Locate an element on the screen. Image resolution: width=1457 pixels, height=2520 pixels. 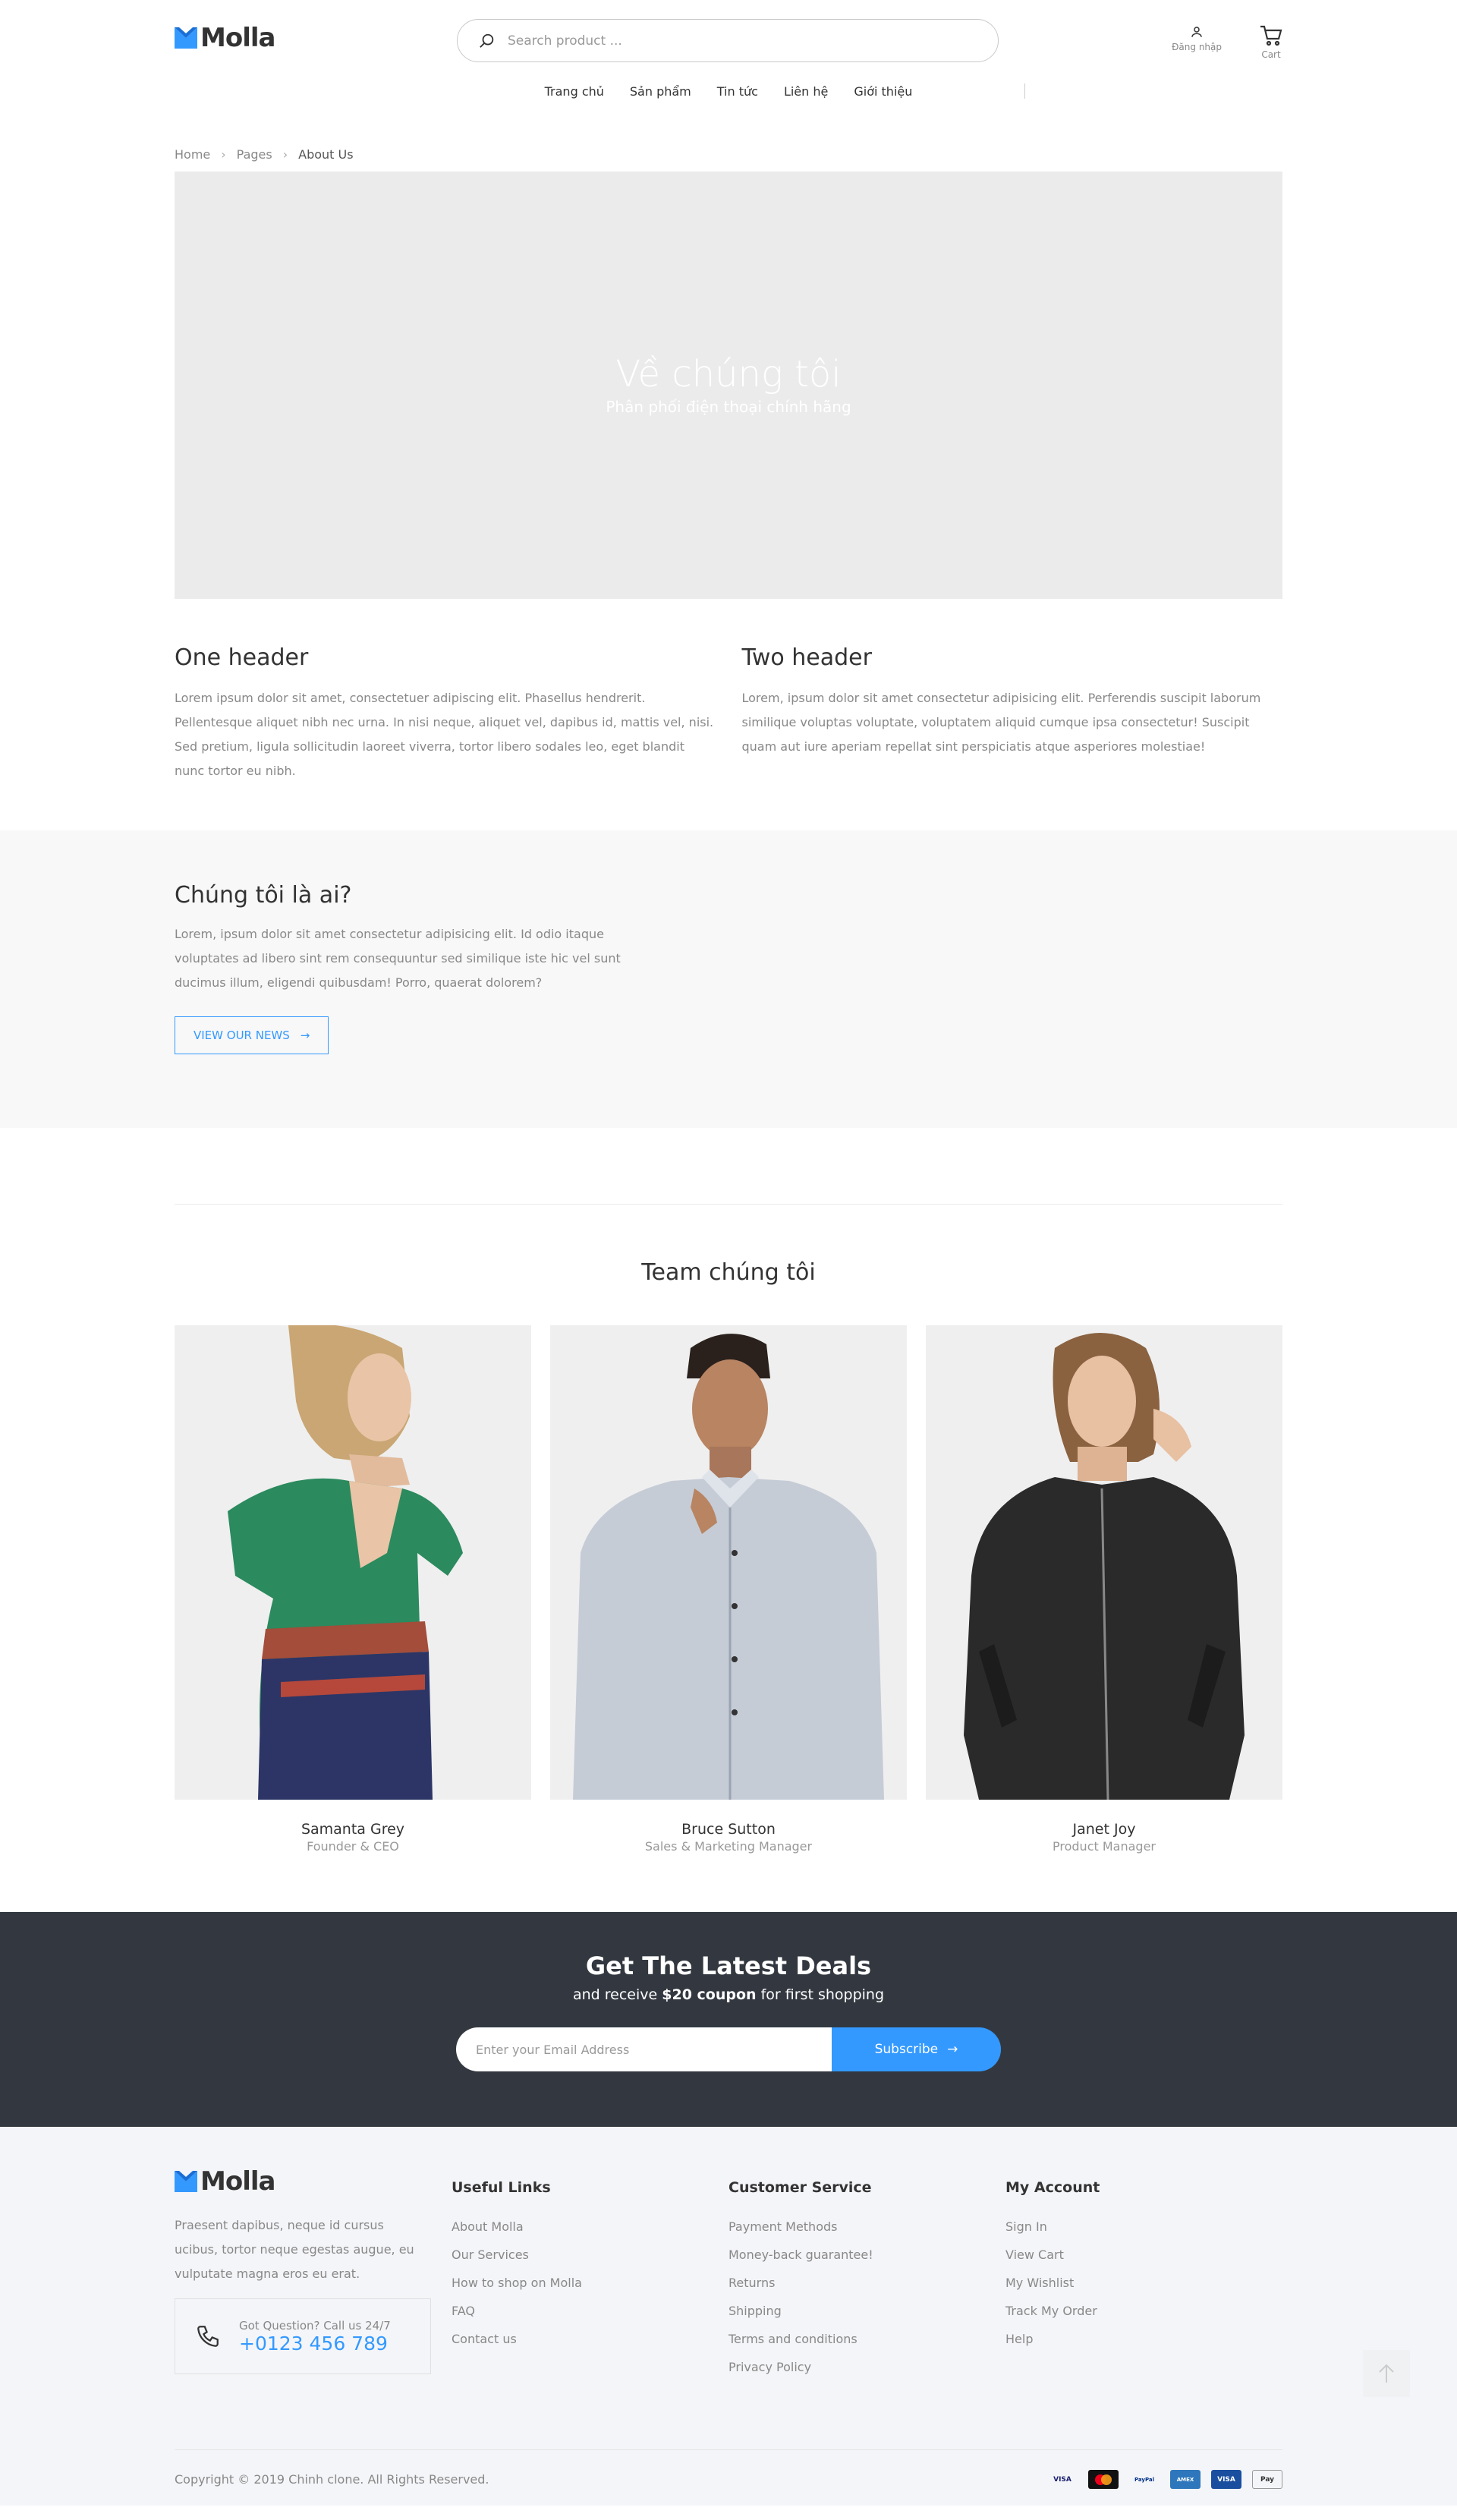
member-role: Founder & CEO is located at coordinates (353, 1846).